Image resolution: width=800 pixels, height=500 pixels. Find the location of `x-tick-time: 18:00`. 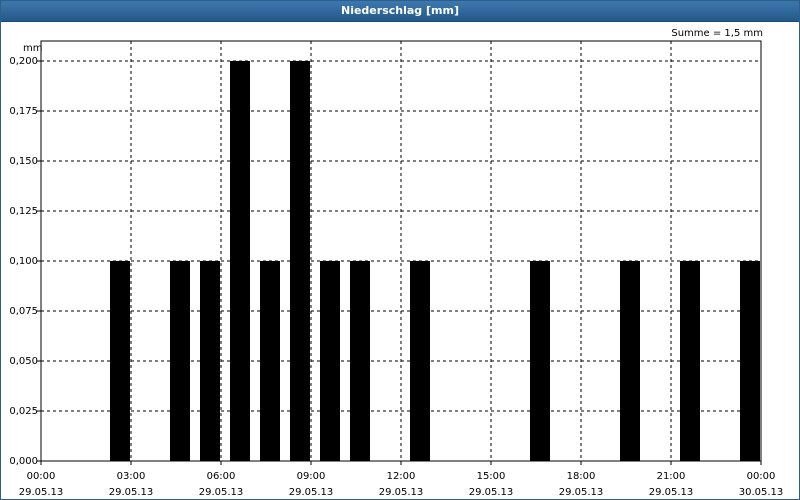

x-tick-time: 18:00 is located at coordinates (581, 476).